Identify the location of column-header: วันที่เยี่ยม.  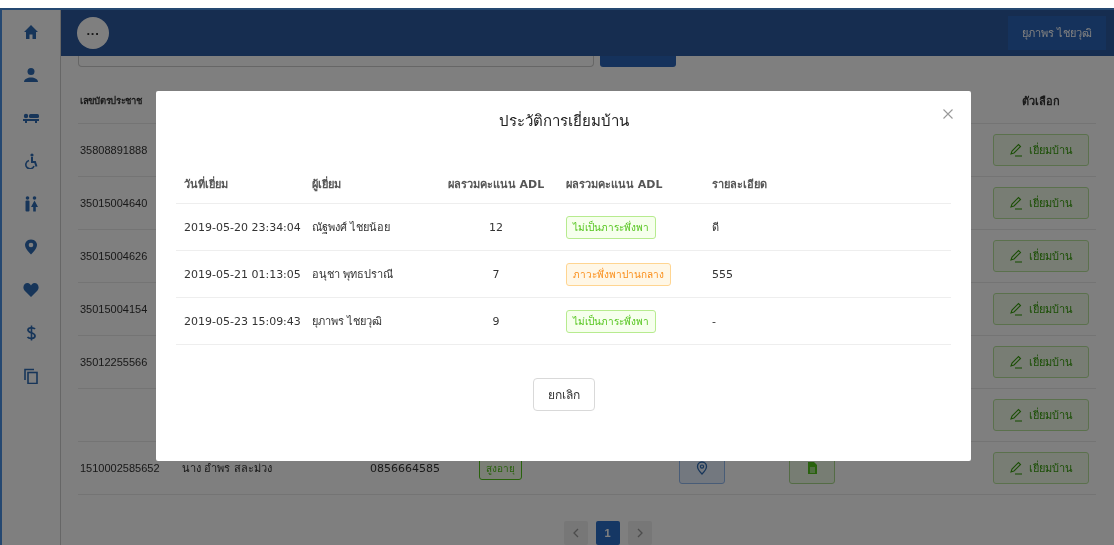
(206, 184).